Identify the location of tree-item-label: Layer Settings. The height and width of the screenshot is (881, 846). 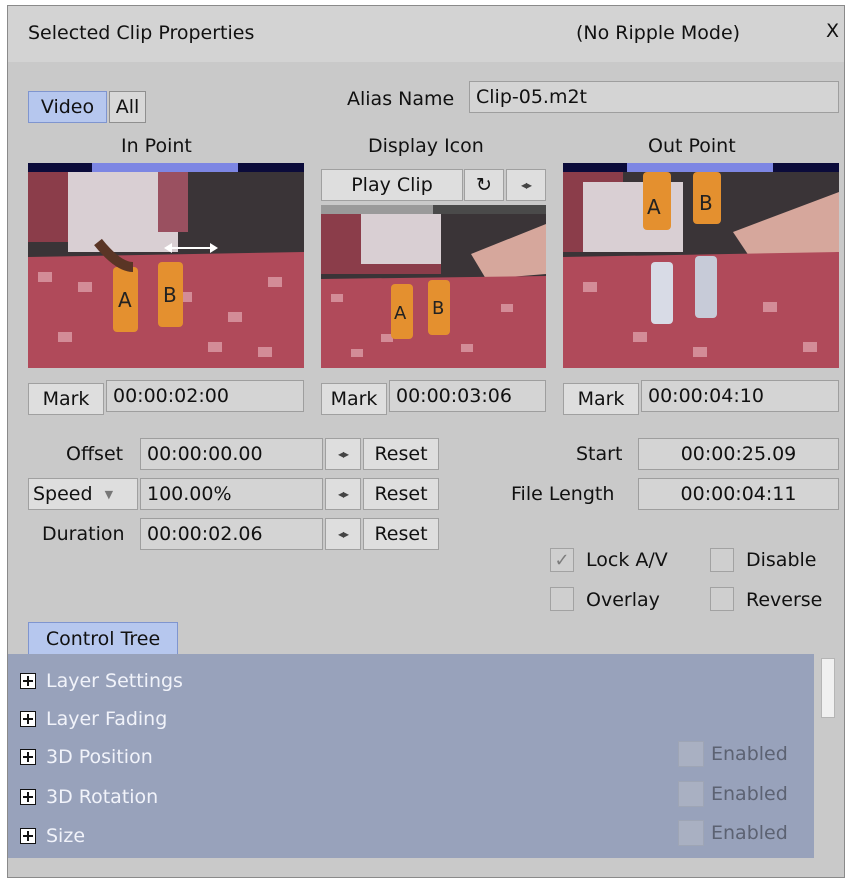
(114, 681).